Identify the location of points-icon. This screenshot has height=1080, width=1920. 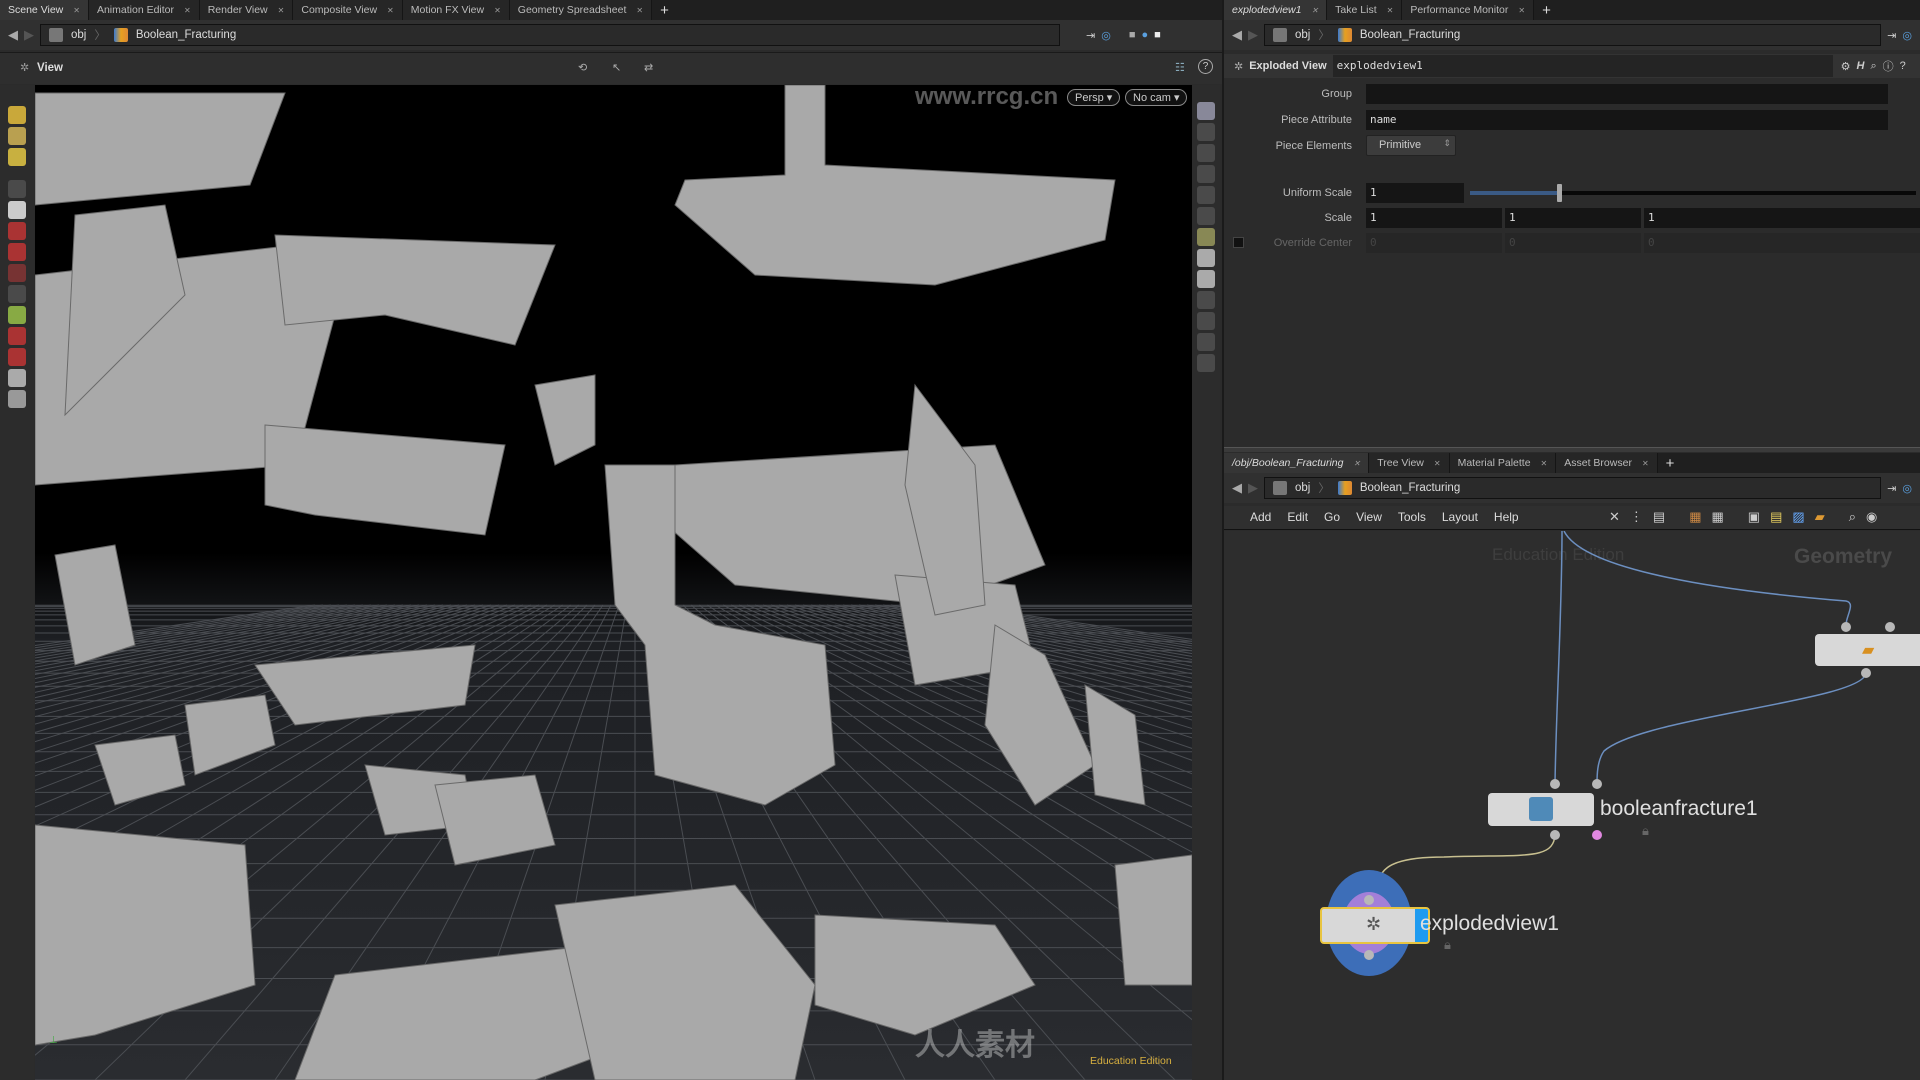
(1206, 321).